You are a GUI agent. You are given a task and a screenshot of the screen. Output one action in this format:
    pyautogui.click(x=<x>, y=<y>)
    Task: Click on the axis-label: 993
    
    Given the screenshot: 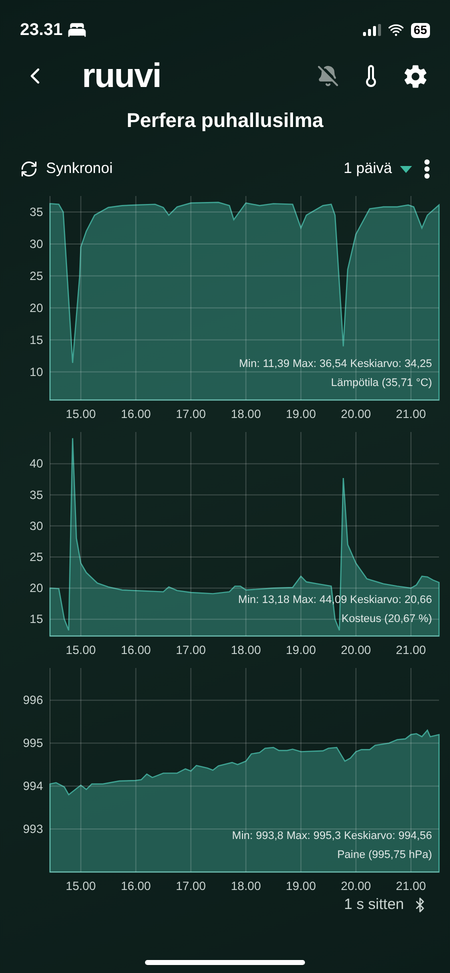 What is the action you would take?
    pyautogui.click(x=32, y=829)
    